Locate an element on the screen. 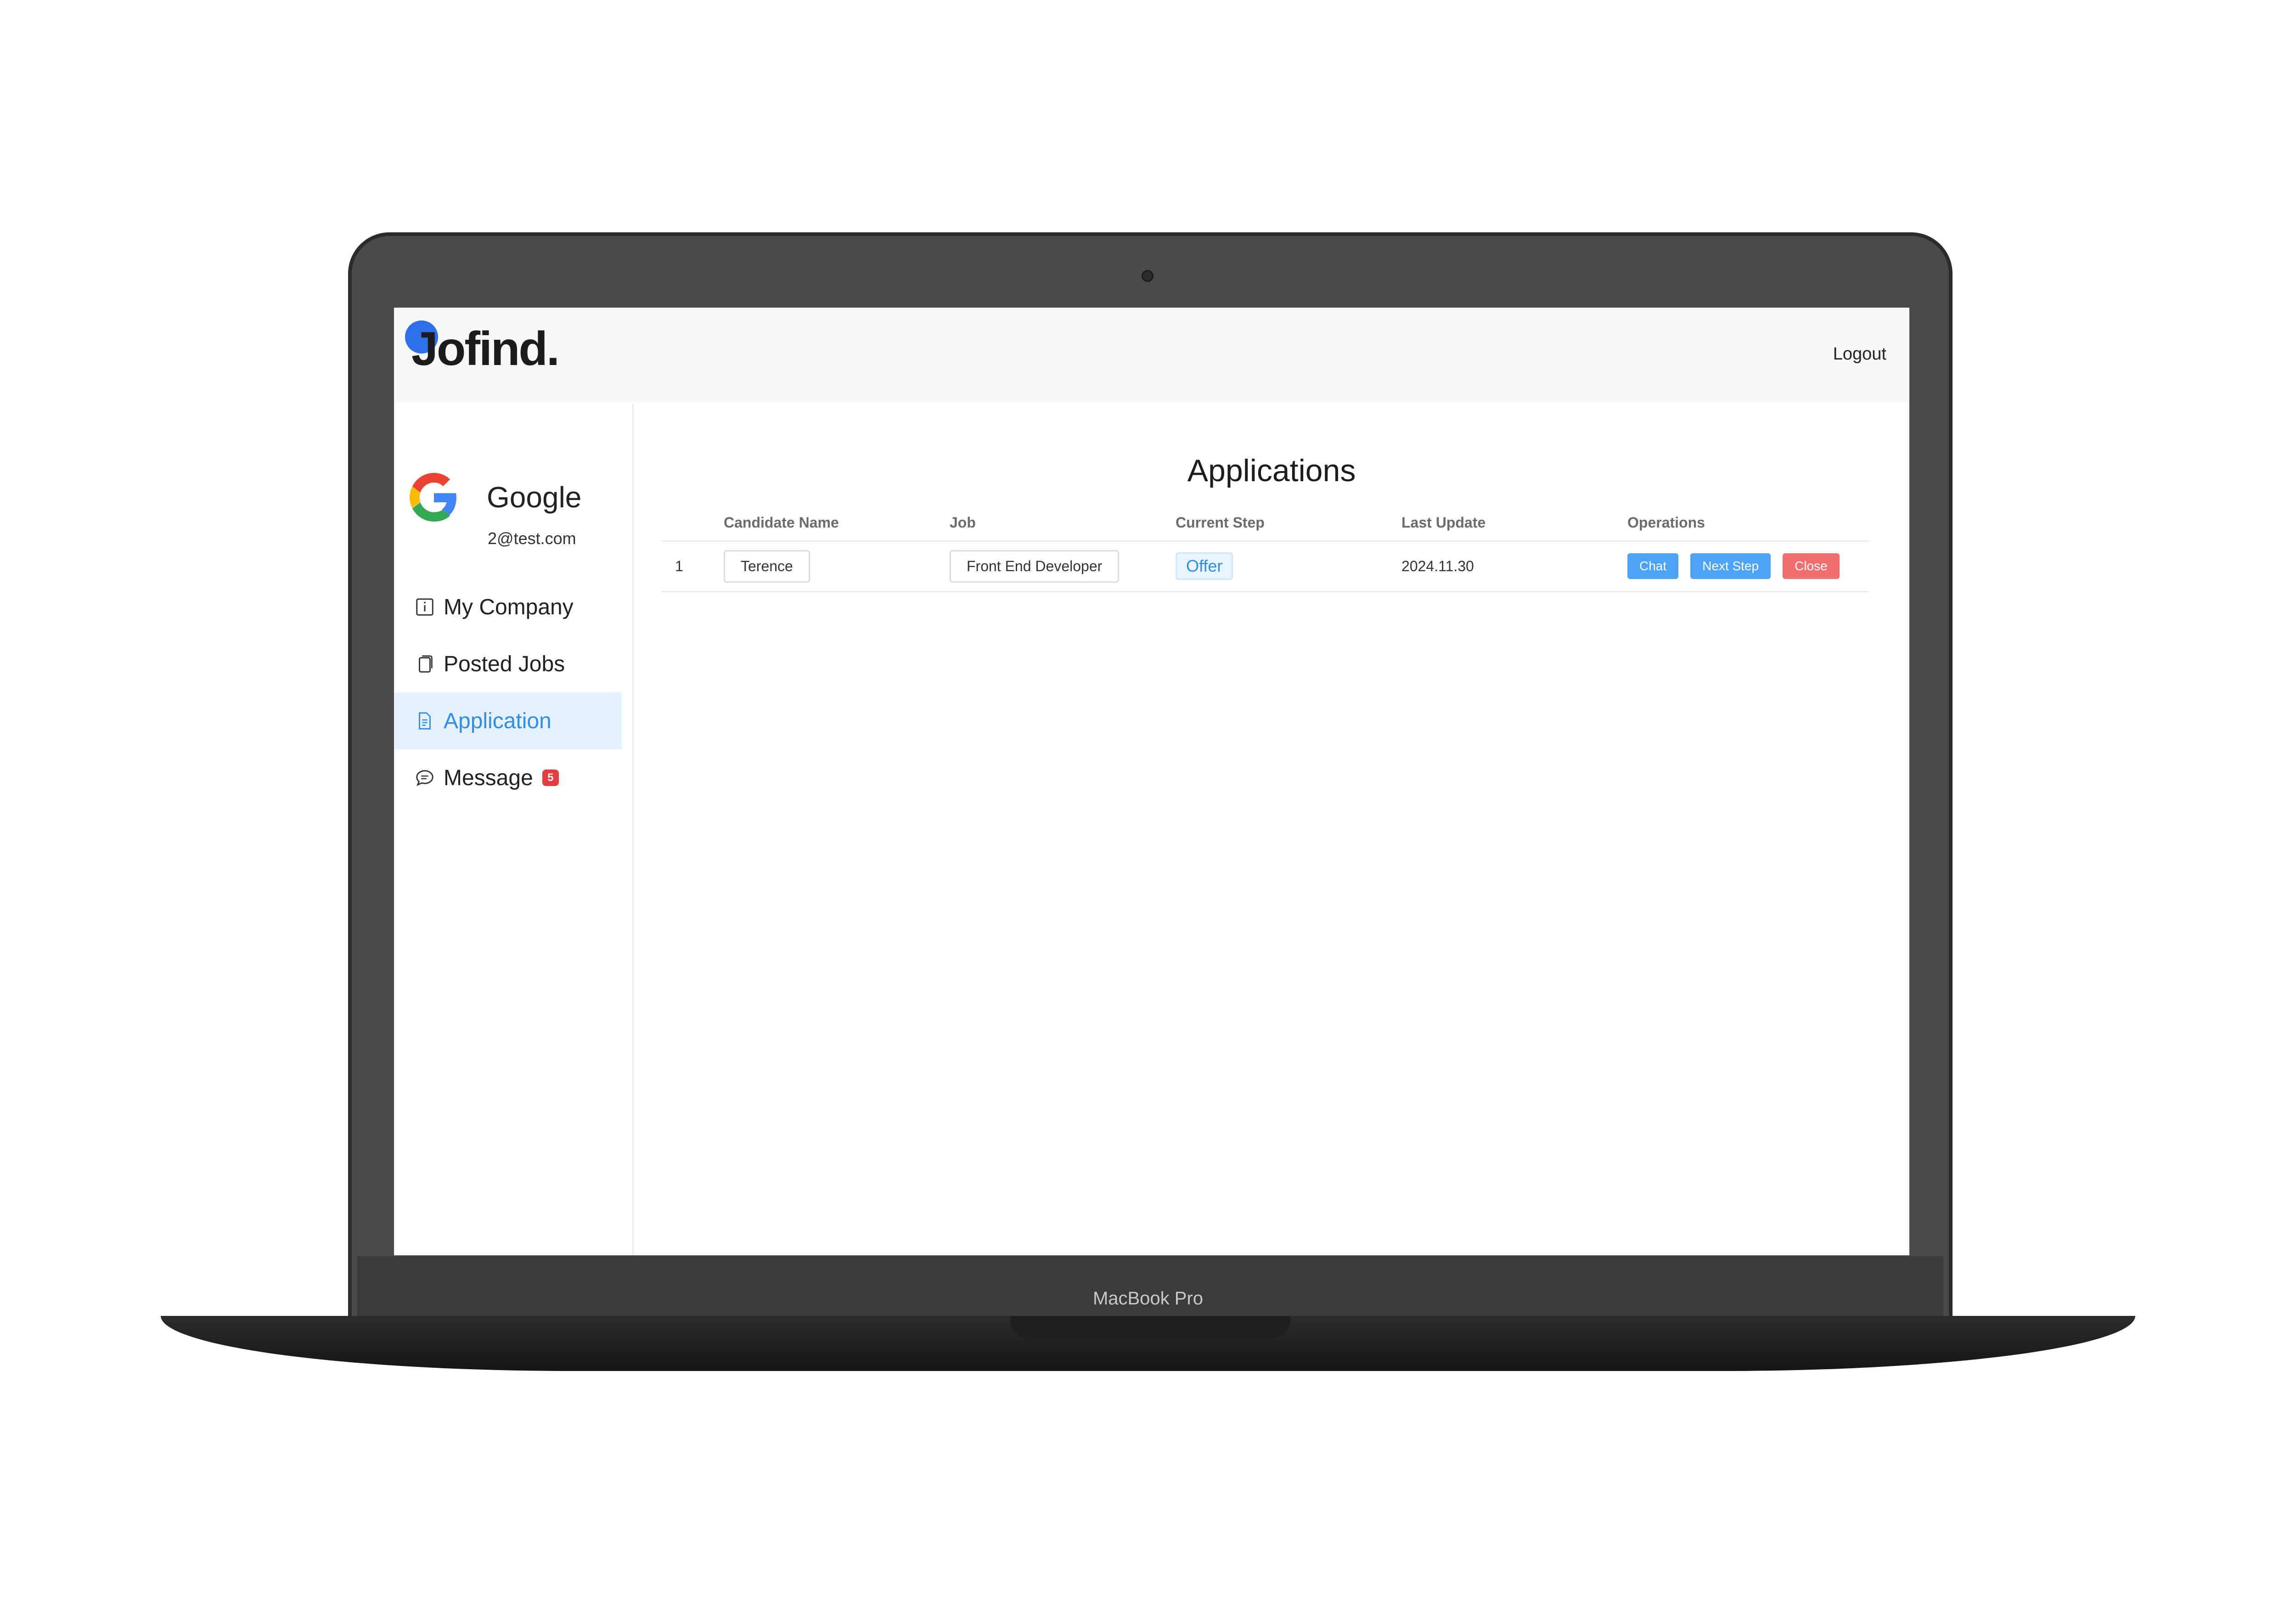  logout-link: Logout is located at coordinates (1860, 354).